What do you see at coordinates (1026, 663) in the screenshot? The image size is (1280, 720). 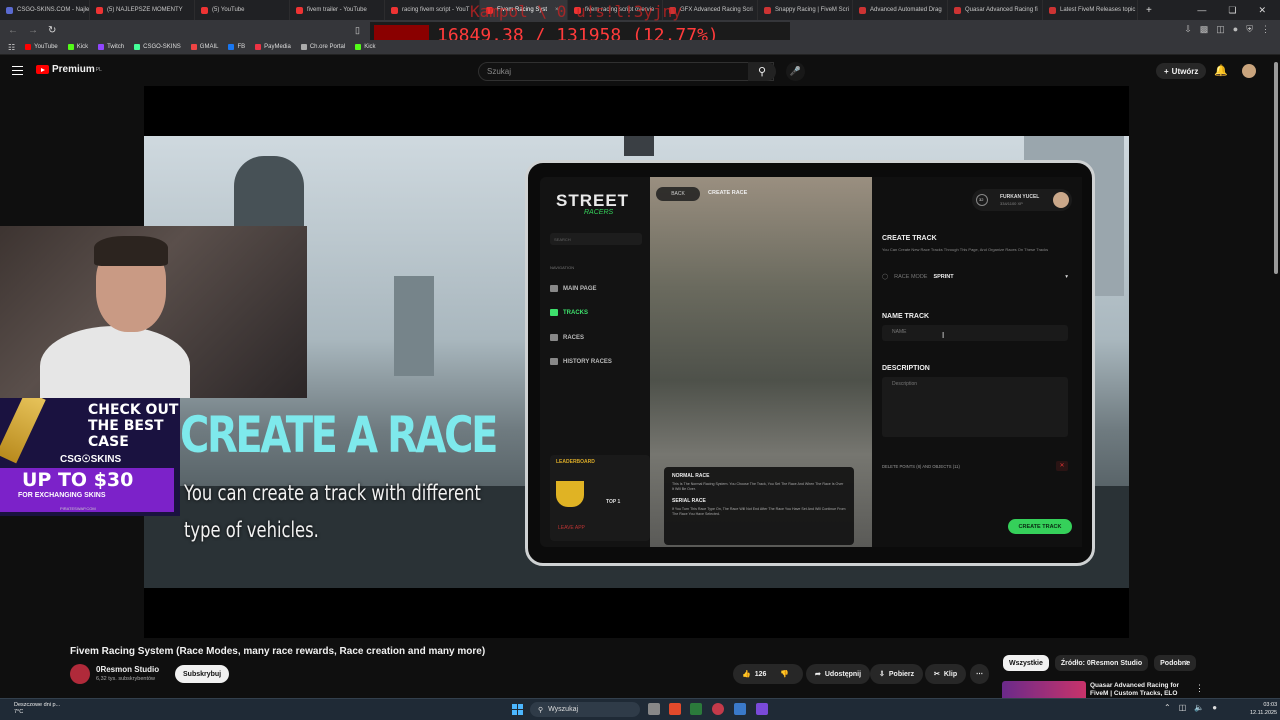 I see `chip-all: Wszystkie` at bounding box center [1026, 663].